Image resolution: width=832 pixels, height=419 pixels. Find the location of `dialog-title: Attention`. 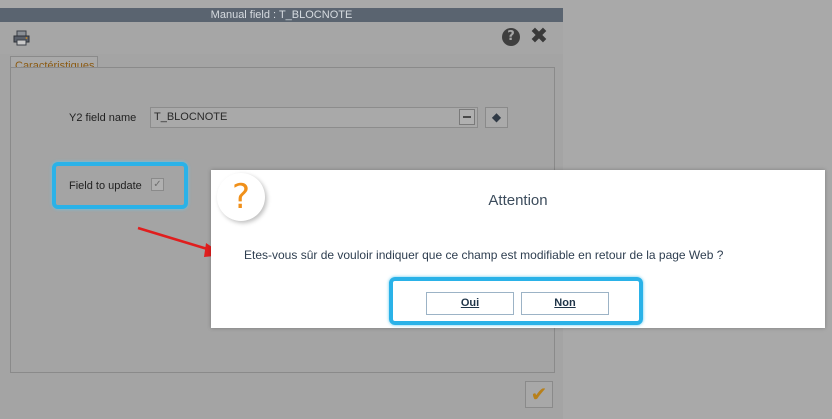

dialog-title: Attention is located at coordinates (518, 200).